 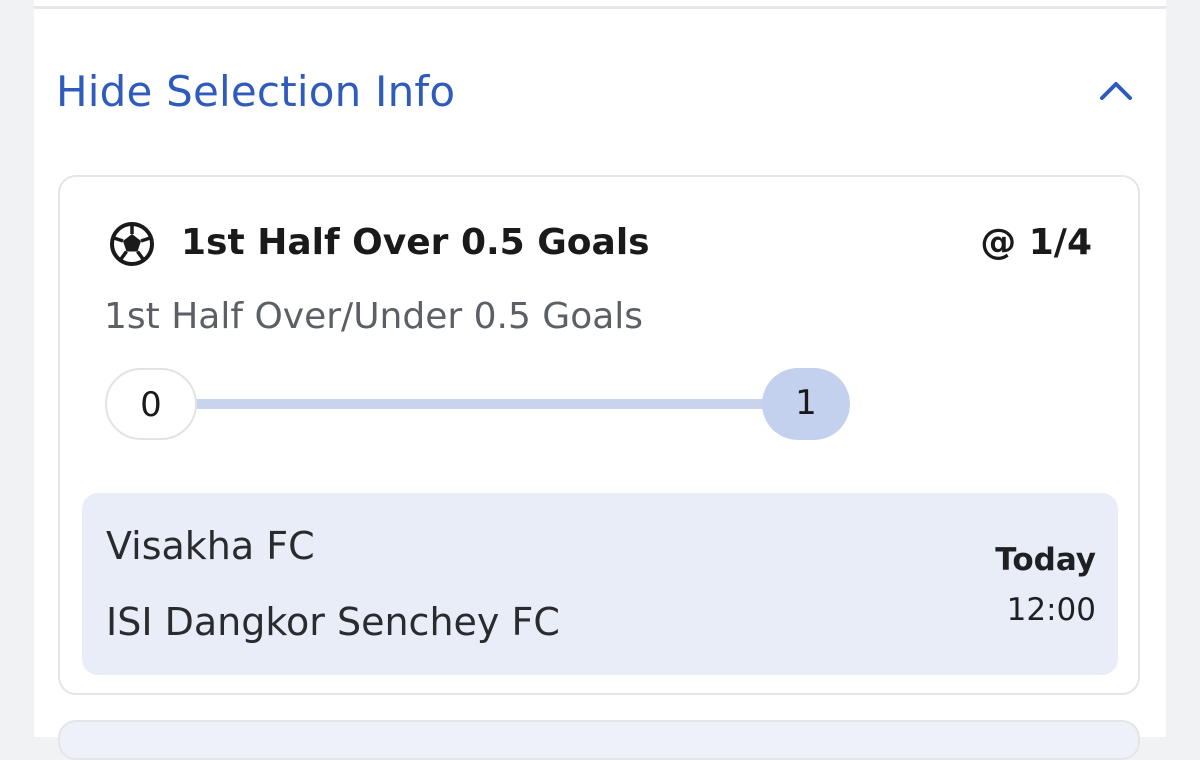 What do you see at coordinates (210, 546) in the screenshot?
I see `home-team: Visakha FC` at bounding box center [210, 546].